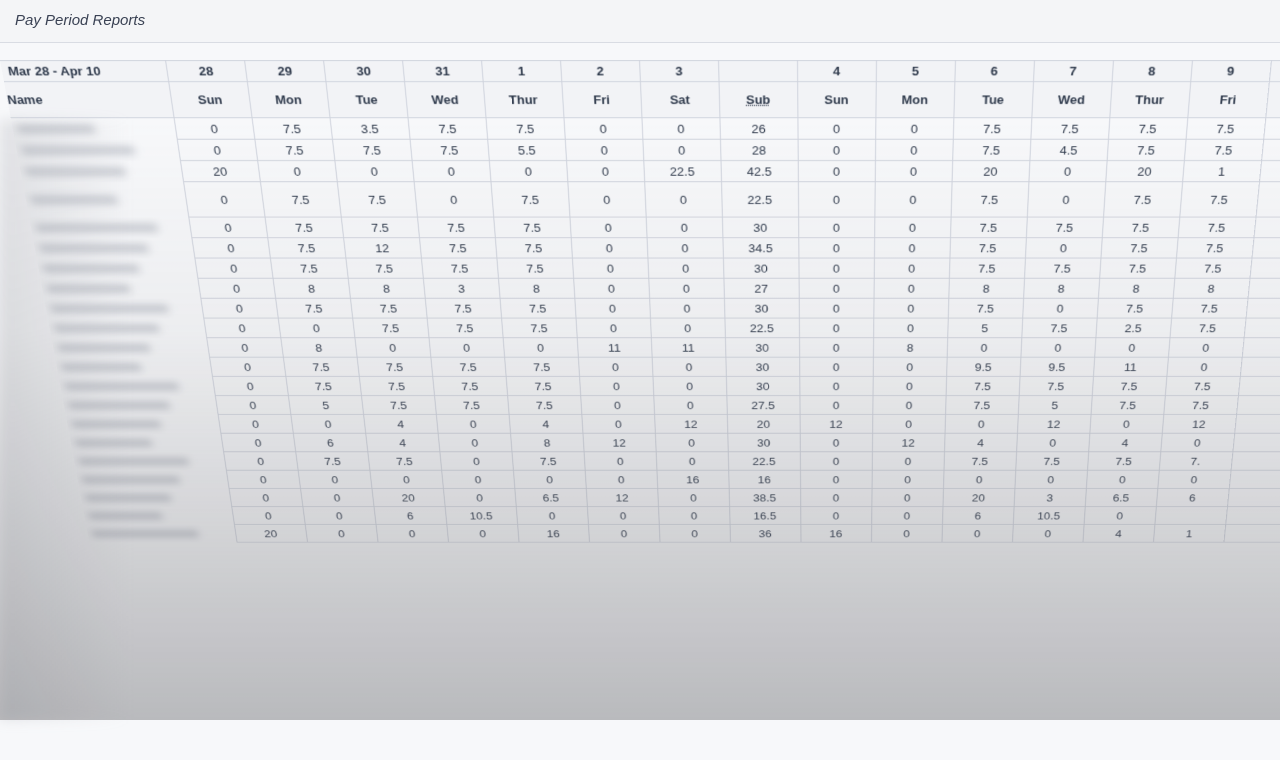  What do you see at coordinates (662, 308) in the screenshot?
I see `table-row: 0 7.5 7.5 7.5 7.5 0 0 30 0 0 7.5 0 7.5 7.5` at bounding box center [662, 308].